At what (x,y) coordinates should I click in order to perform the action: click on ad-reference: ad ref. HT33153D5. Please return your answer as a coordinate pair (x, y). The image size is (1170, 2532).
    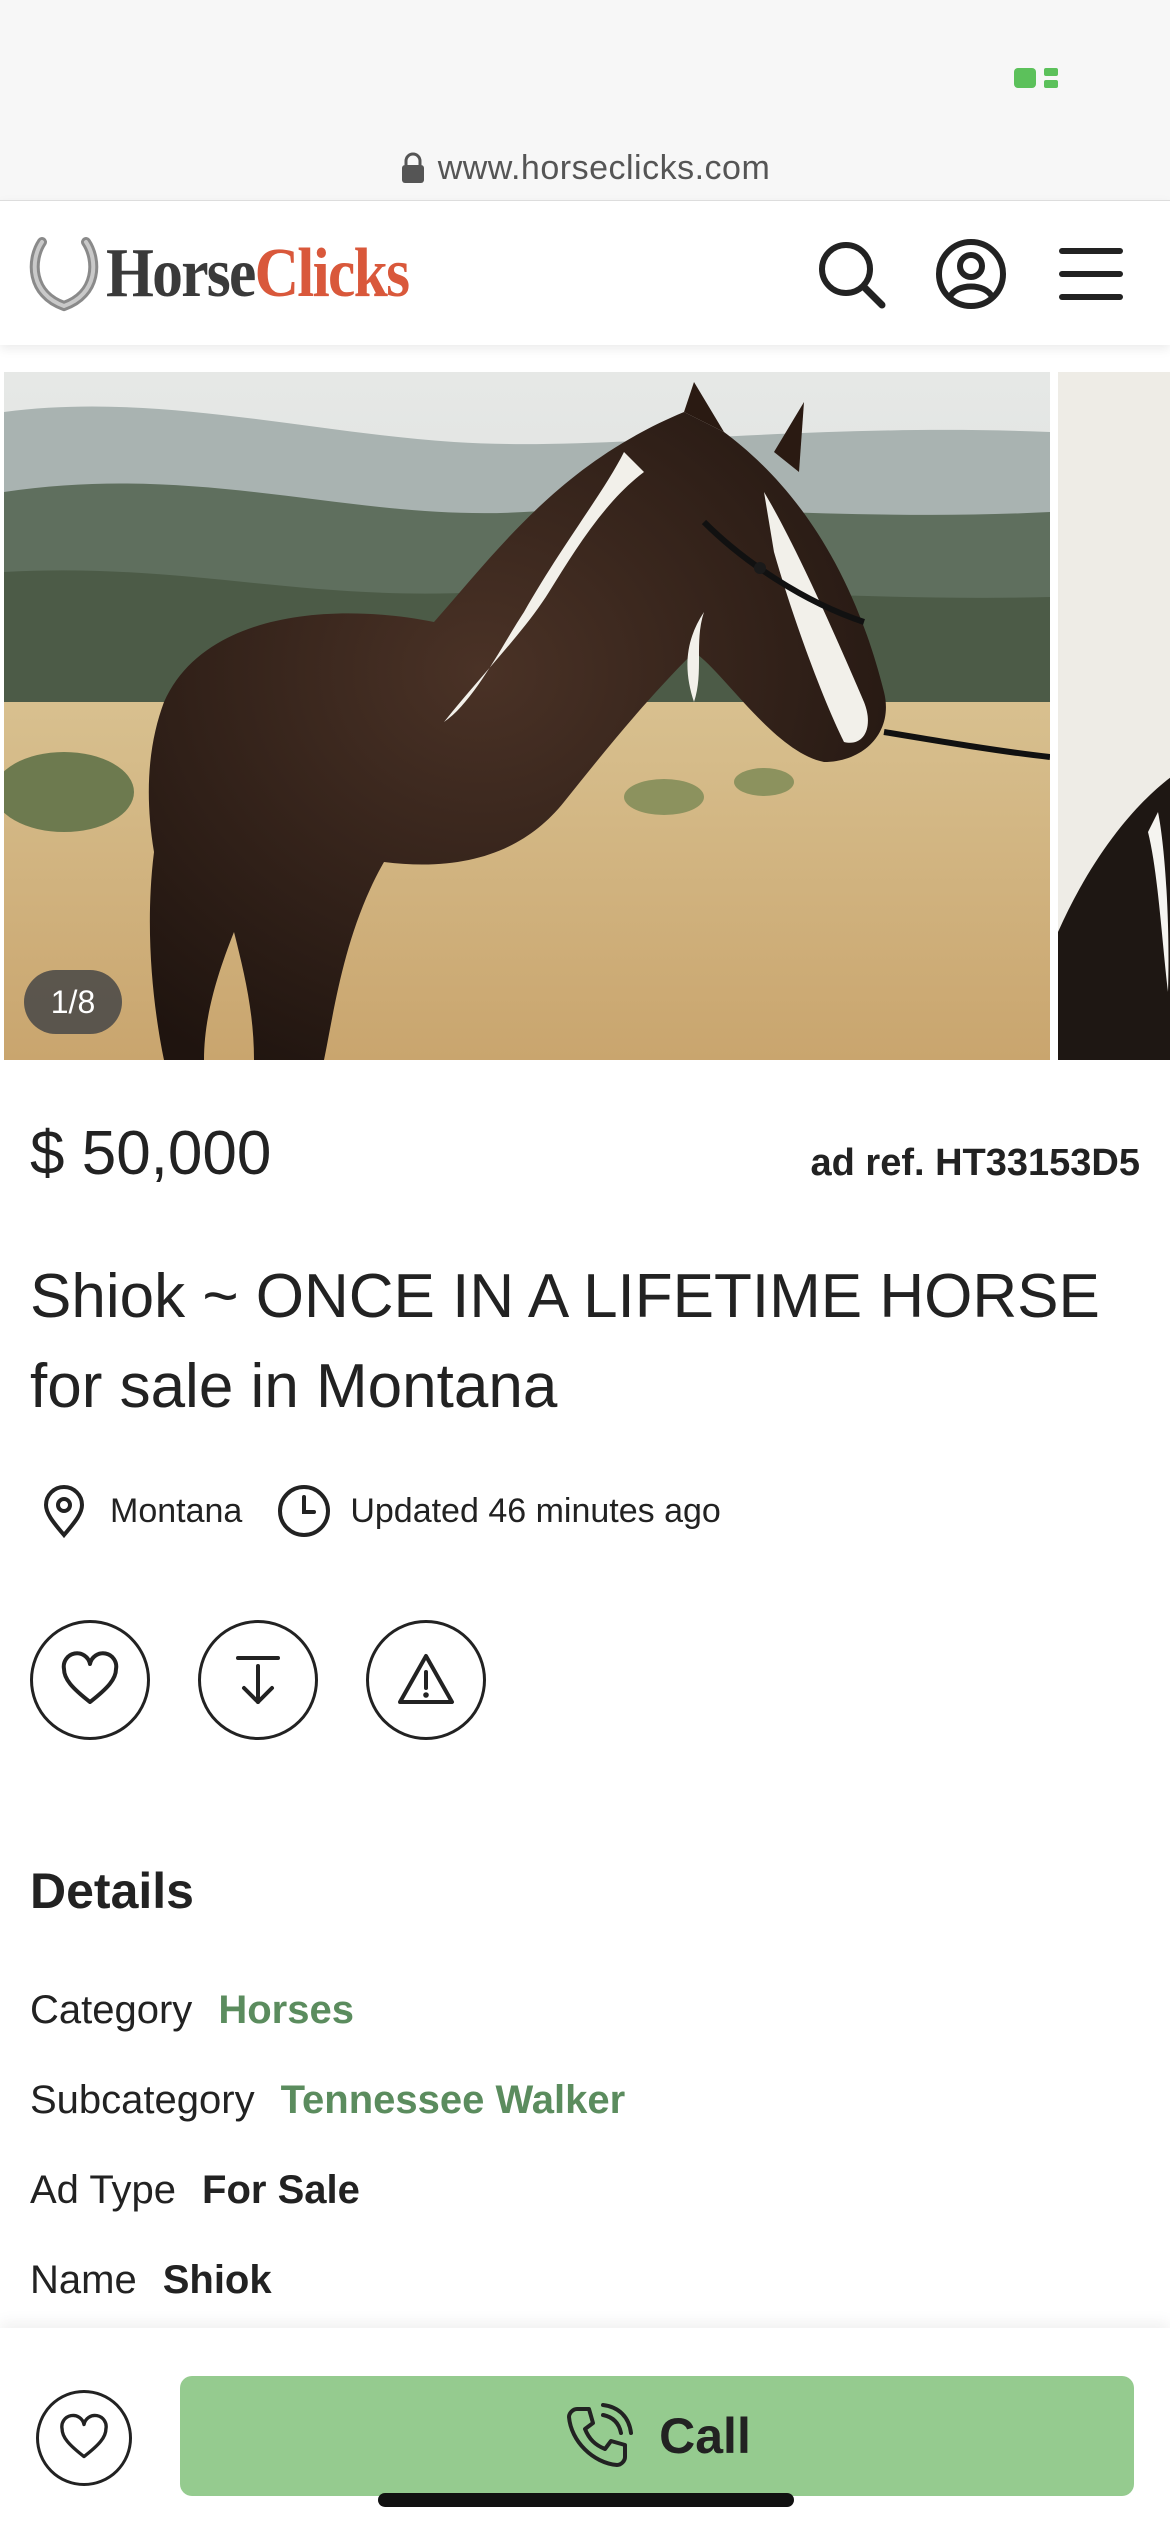
    Looking at the image, I should click on (975, 1163).